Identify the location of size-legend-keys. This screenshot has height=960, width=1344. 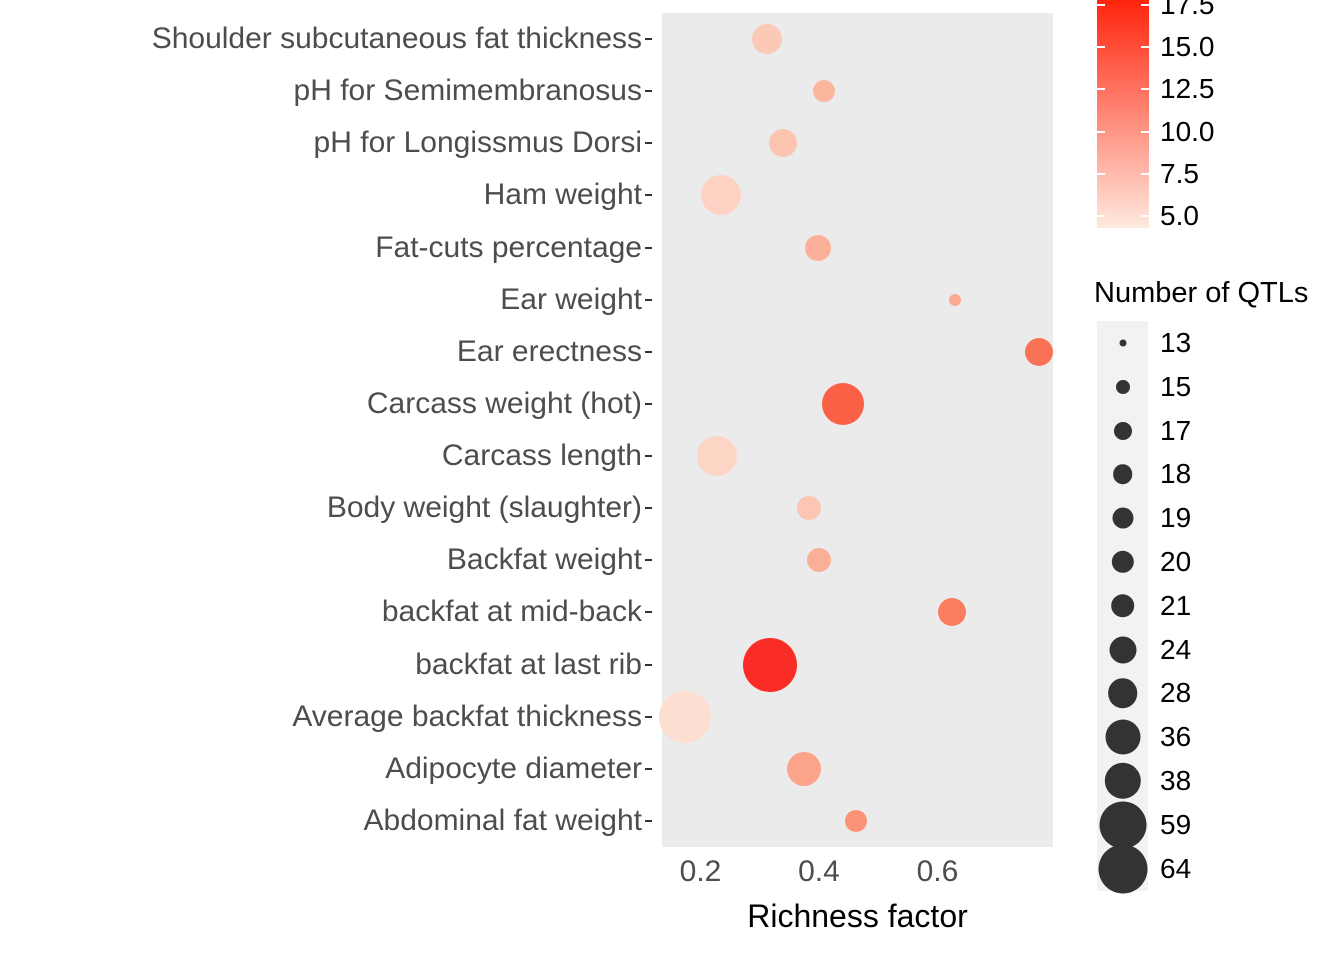
(1122, 607).